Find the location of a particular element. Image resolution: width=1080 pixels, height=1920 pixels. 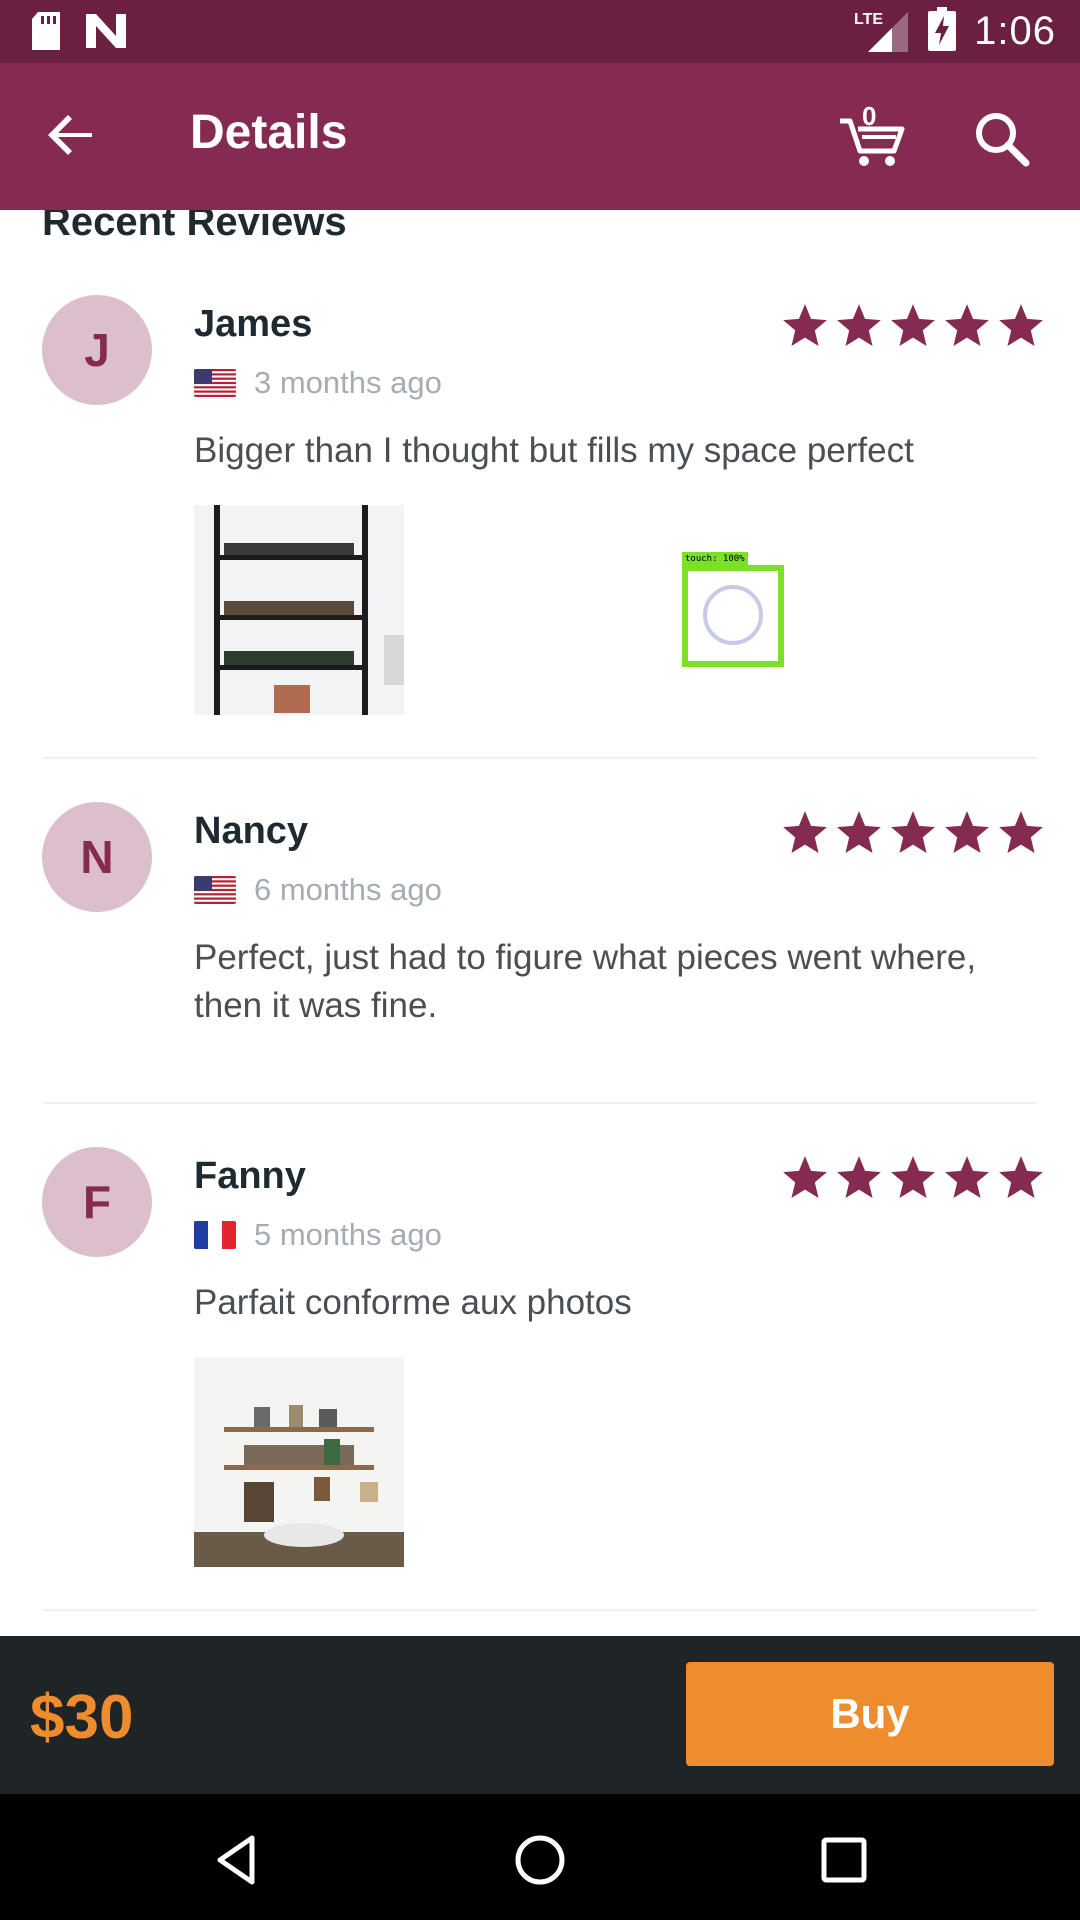

system-nav-bar is located at coordinates (540, 1857).